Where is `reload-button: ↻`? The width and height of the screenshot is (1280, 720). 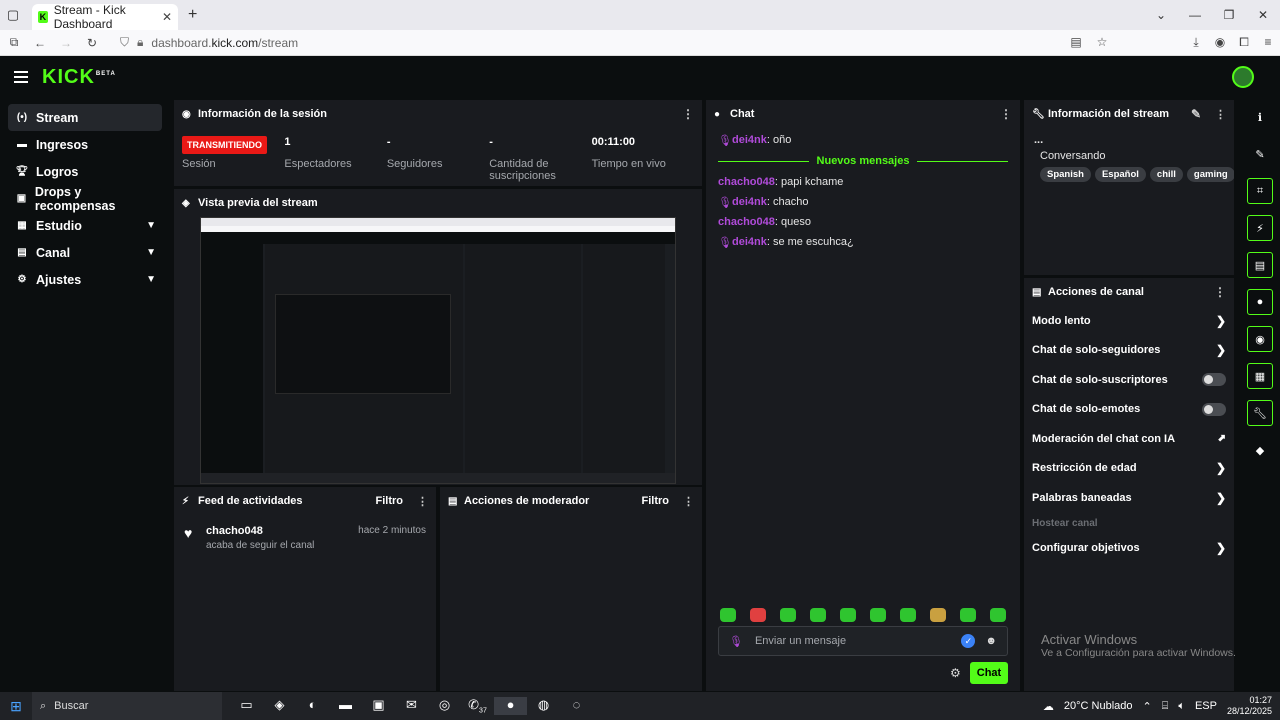 reload-button: ↻ is located at coordinates (92, 43).